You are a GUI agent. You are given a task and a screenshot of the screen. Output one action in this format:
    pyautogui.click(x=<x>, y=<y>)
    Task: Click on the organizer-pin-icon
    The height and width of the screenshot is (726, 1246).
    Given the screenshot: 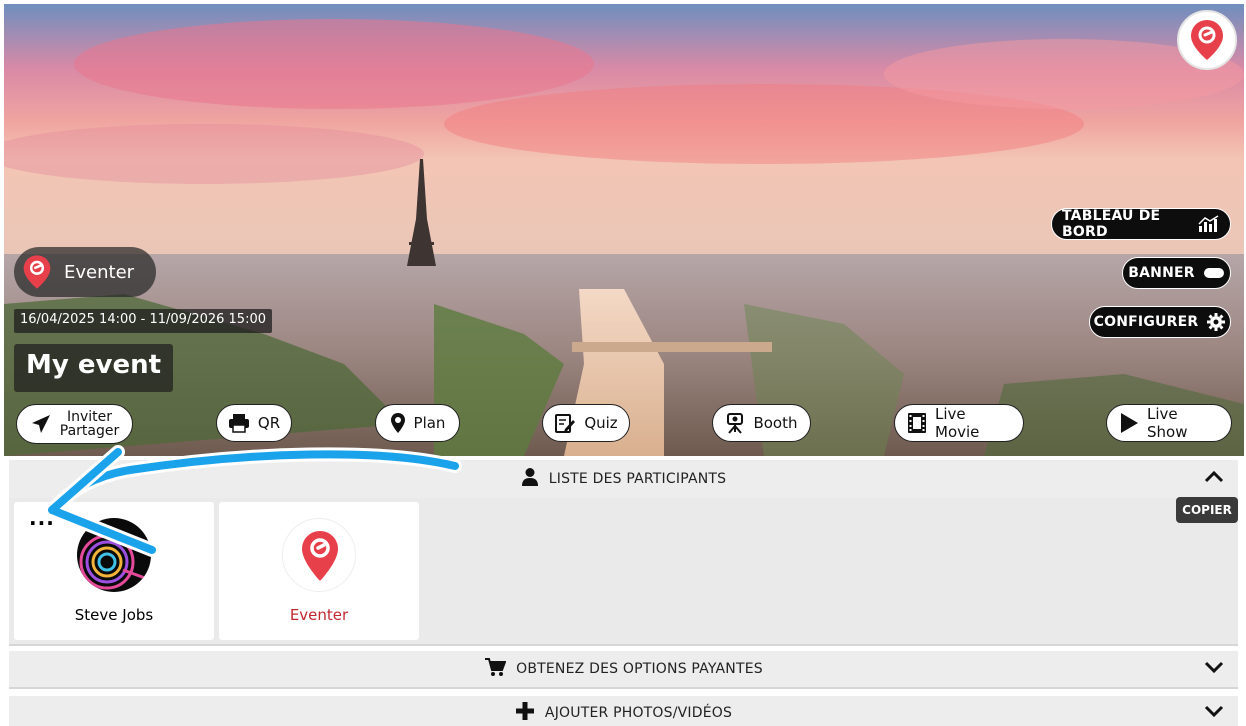 What is the action you would take?
    pyautogui.click(x=37, y=272)
    